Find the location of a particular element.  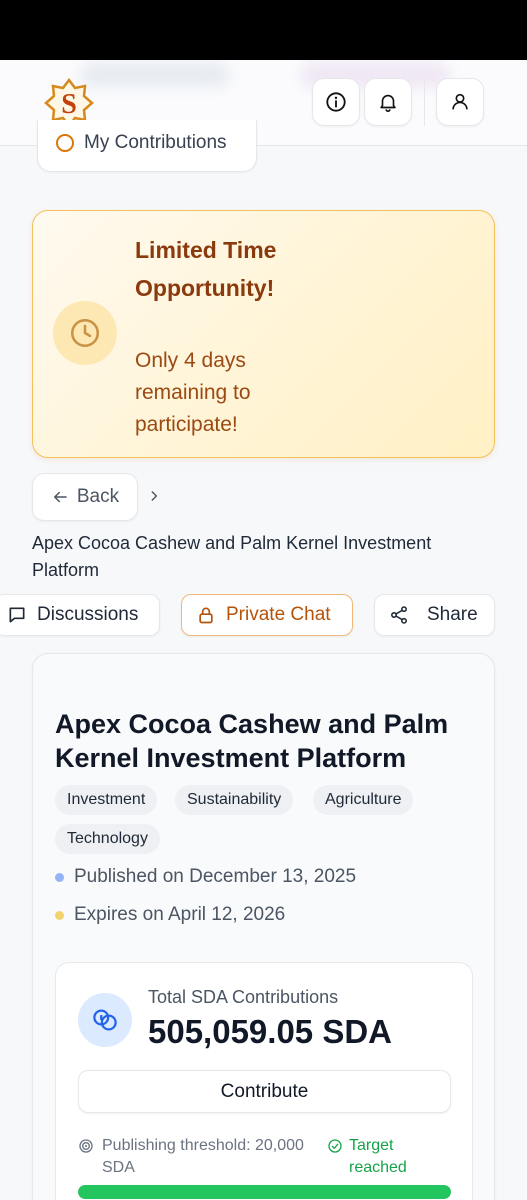

my-contributions-tab: My Contributions is located at coordinates (147, 146).